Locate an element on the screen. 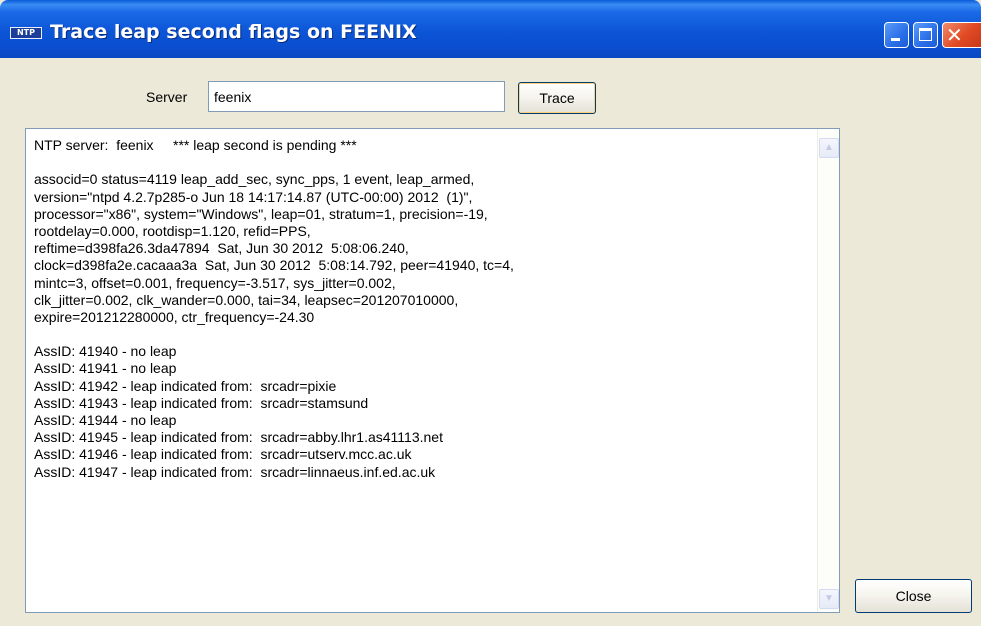  trace-button: Trace is located at coordinates (557, 98).